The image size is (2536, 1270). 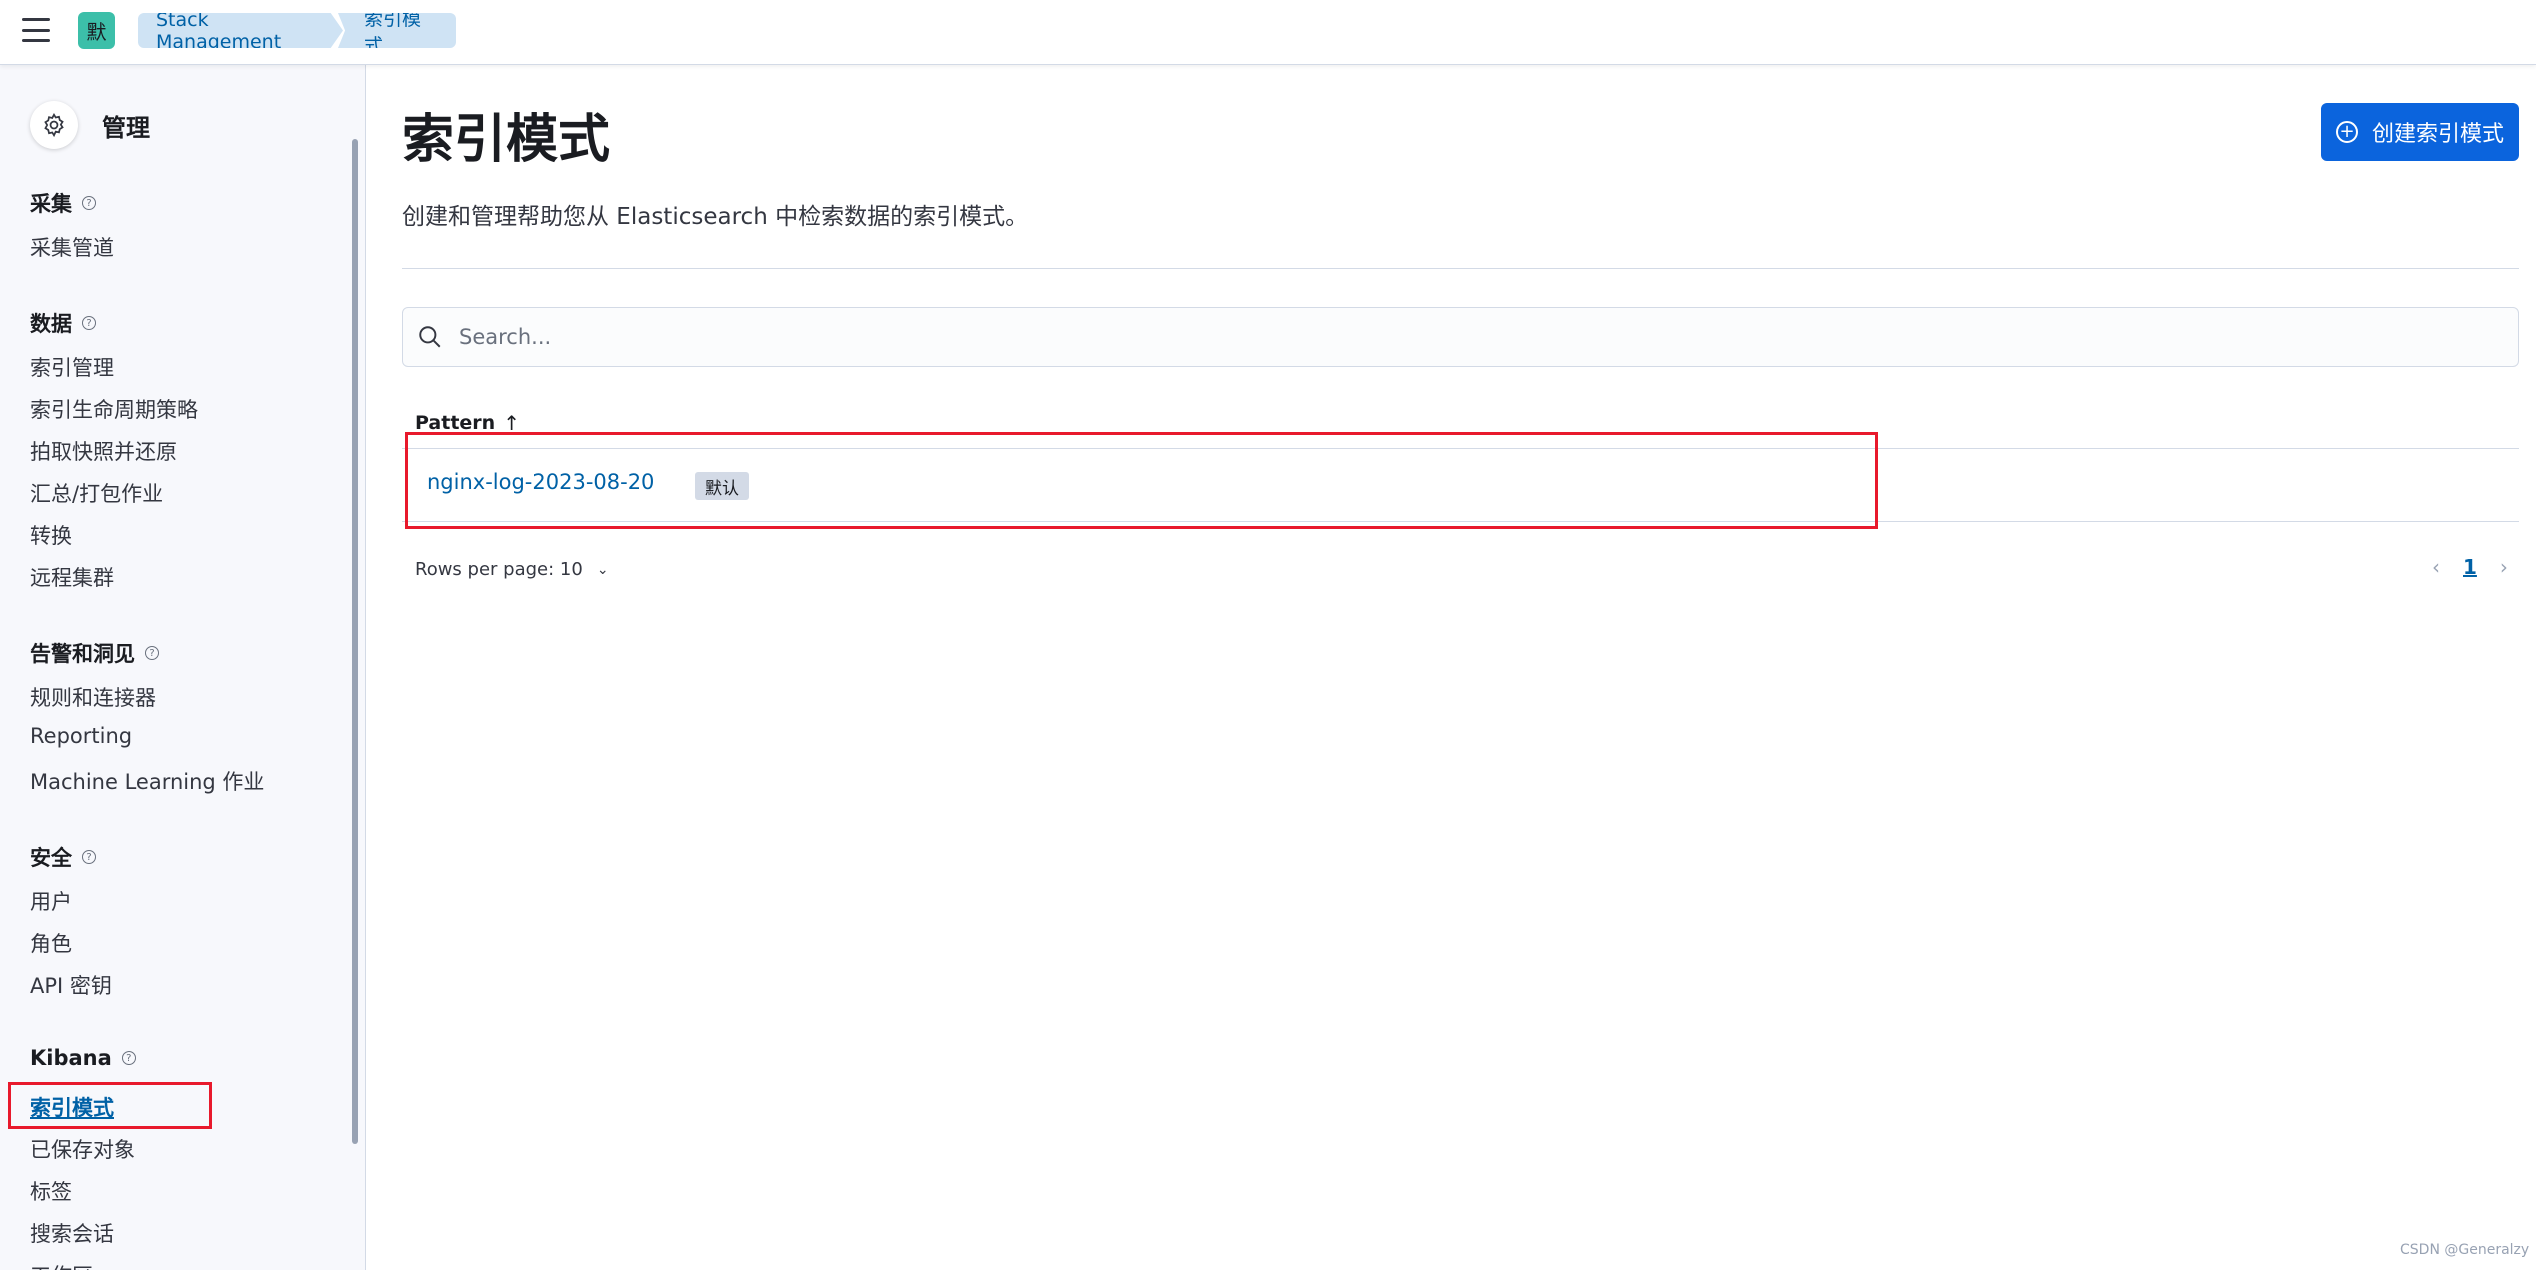 I want to click on sidebar-item-users: 用户, so click(x=51, y=901).